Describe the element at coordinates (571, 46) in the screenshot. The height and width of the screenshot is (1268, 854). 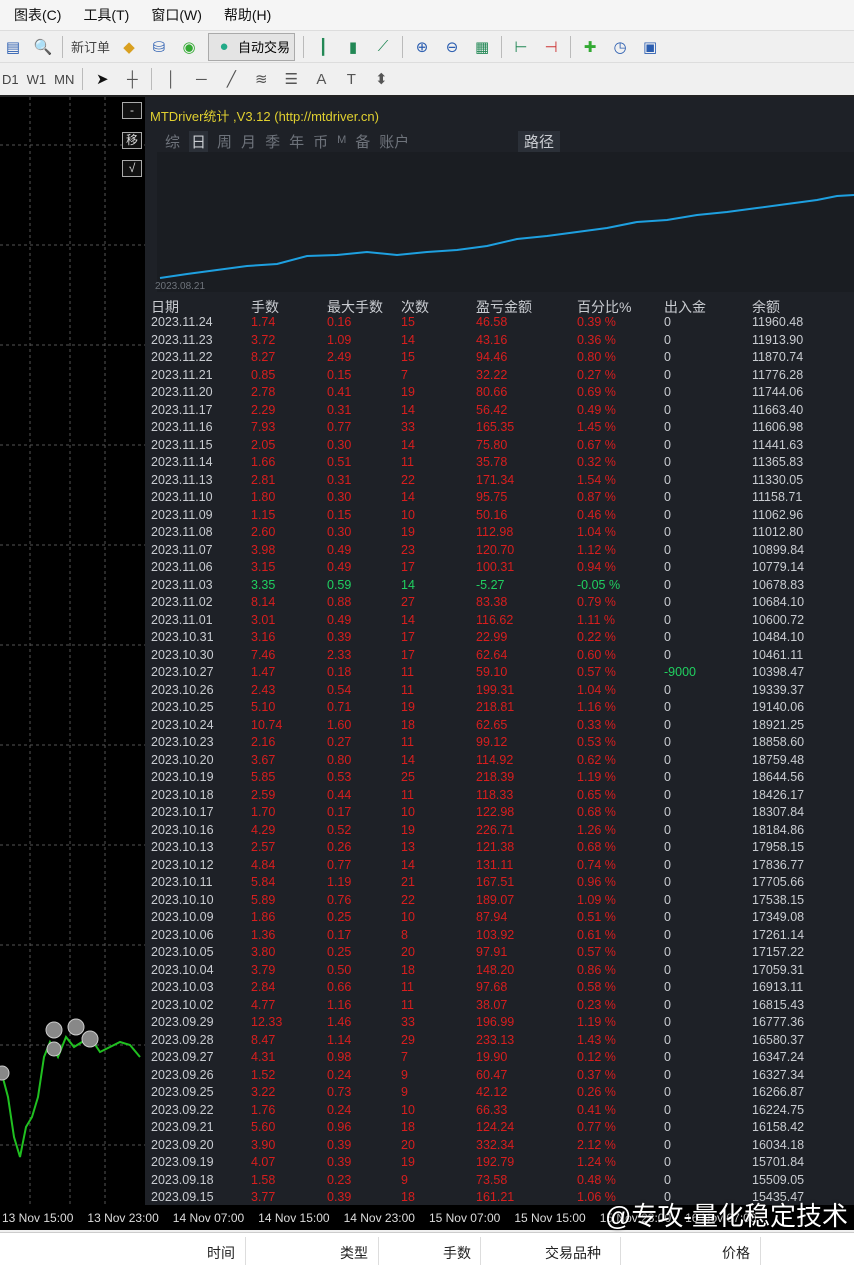
I see `separator` at that location.